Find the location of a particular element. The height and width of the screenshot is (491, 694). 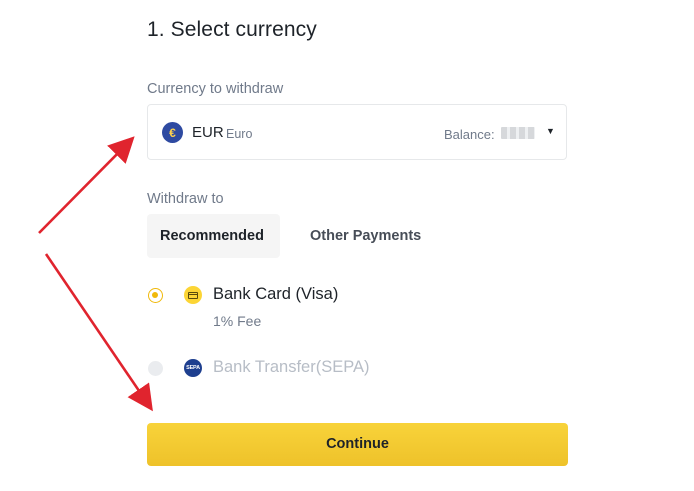

card-icon is located at coordinates (193, 295).